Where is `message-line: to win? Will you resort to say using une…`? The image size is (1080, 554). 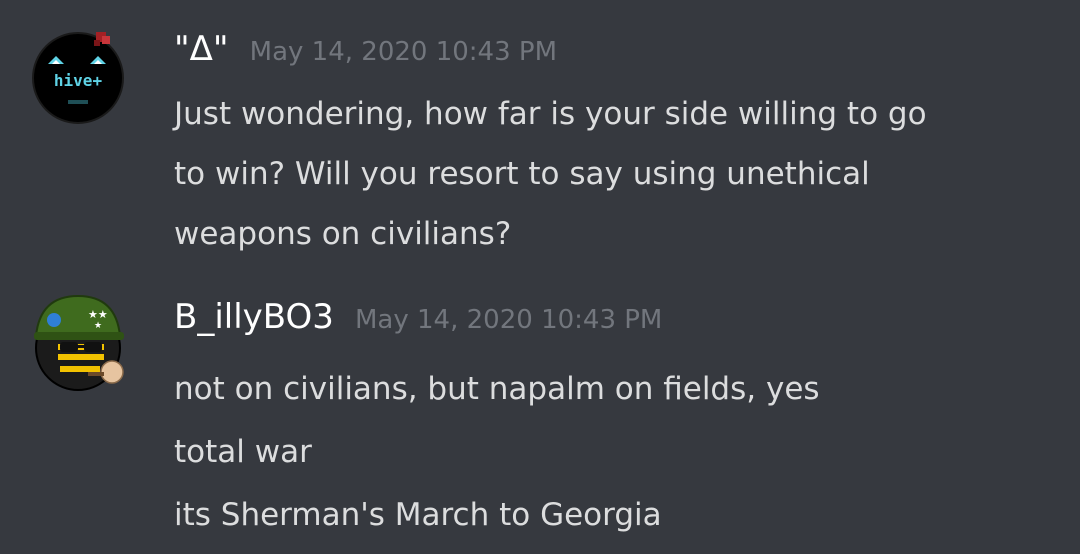
message-line: to win? Will you resort to say using une… is located at coordinates (522, 174).